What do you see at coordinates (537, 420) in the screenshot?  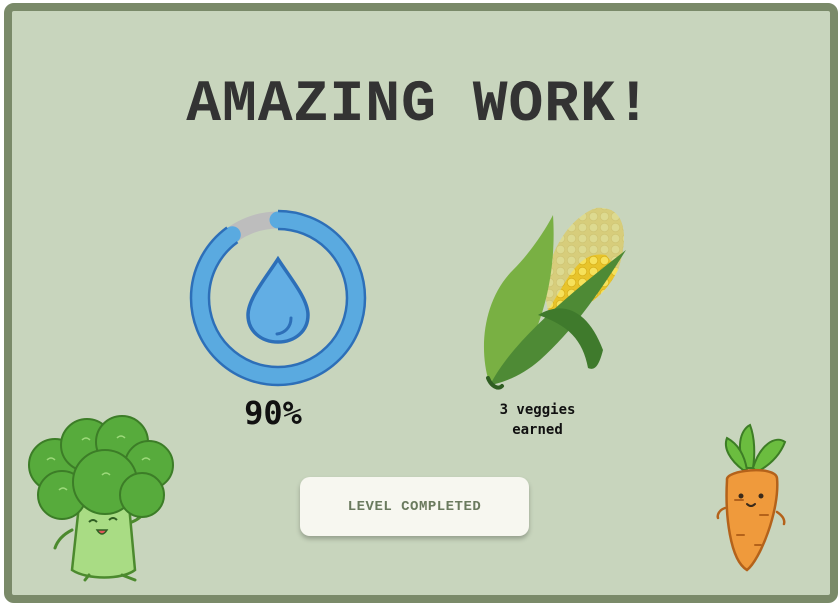 I see `veggies-earned-text: 3 veggies earned` at bounding box center [537, 420].